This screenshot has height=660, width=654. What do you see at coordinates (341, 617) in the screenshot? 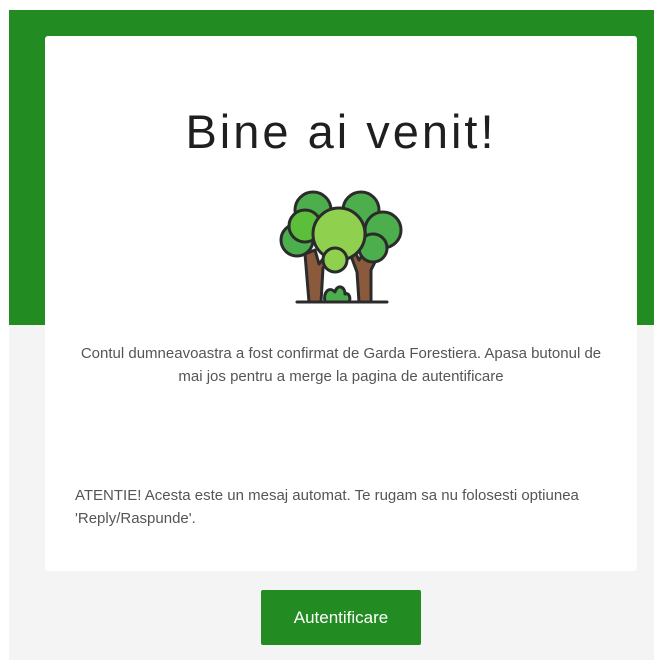
I see `login-button: Autentificare` at bounding box center [341, 617].